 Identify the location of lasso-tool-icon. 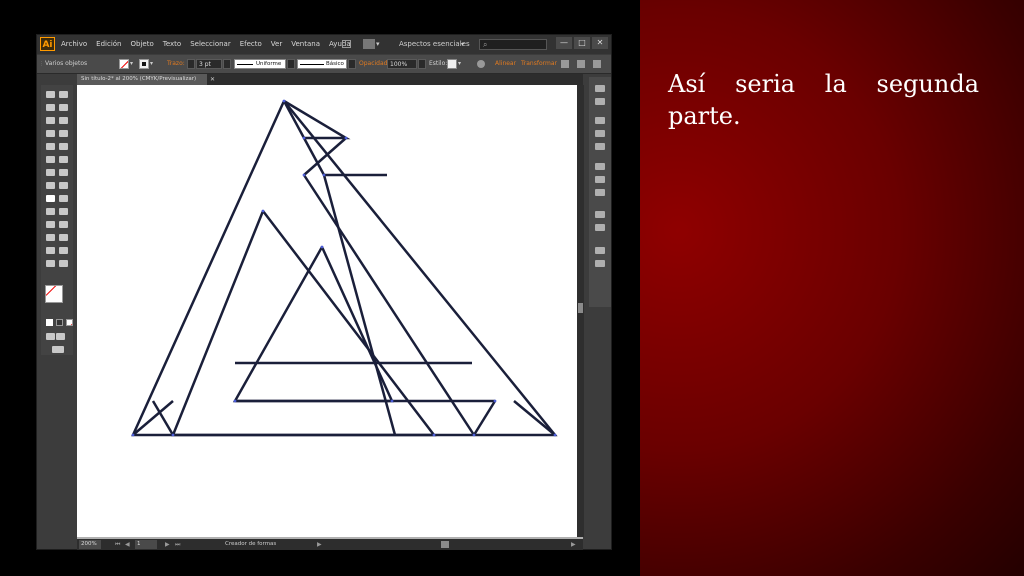
(63, 107).